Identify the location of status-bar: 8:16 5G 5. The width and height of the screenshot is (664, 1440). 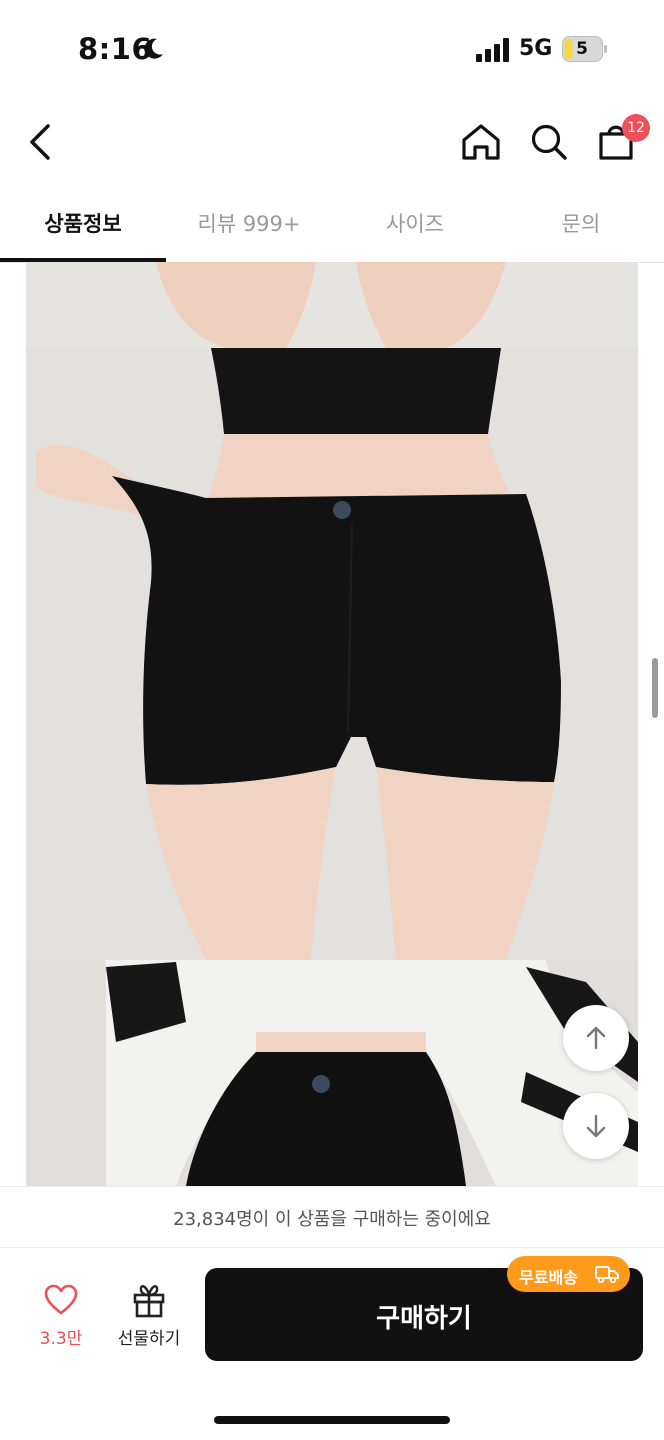
(332, 50).